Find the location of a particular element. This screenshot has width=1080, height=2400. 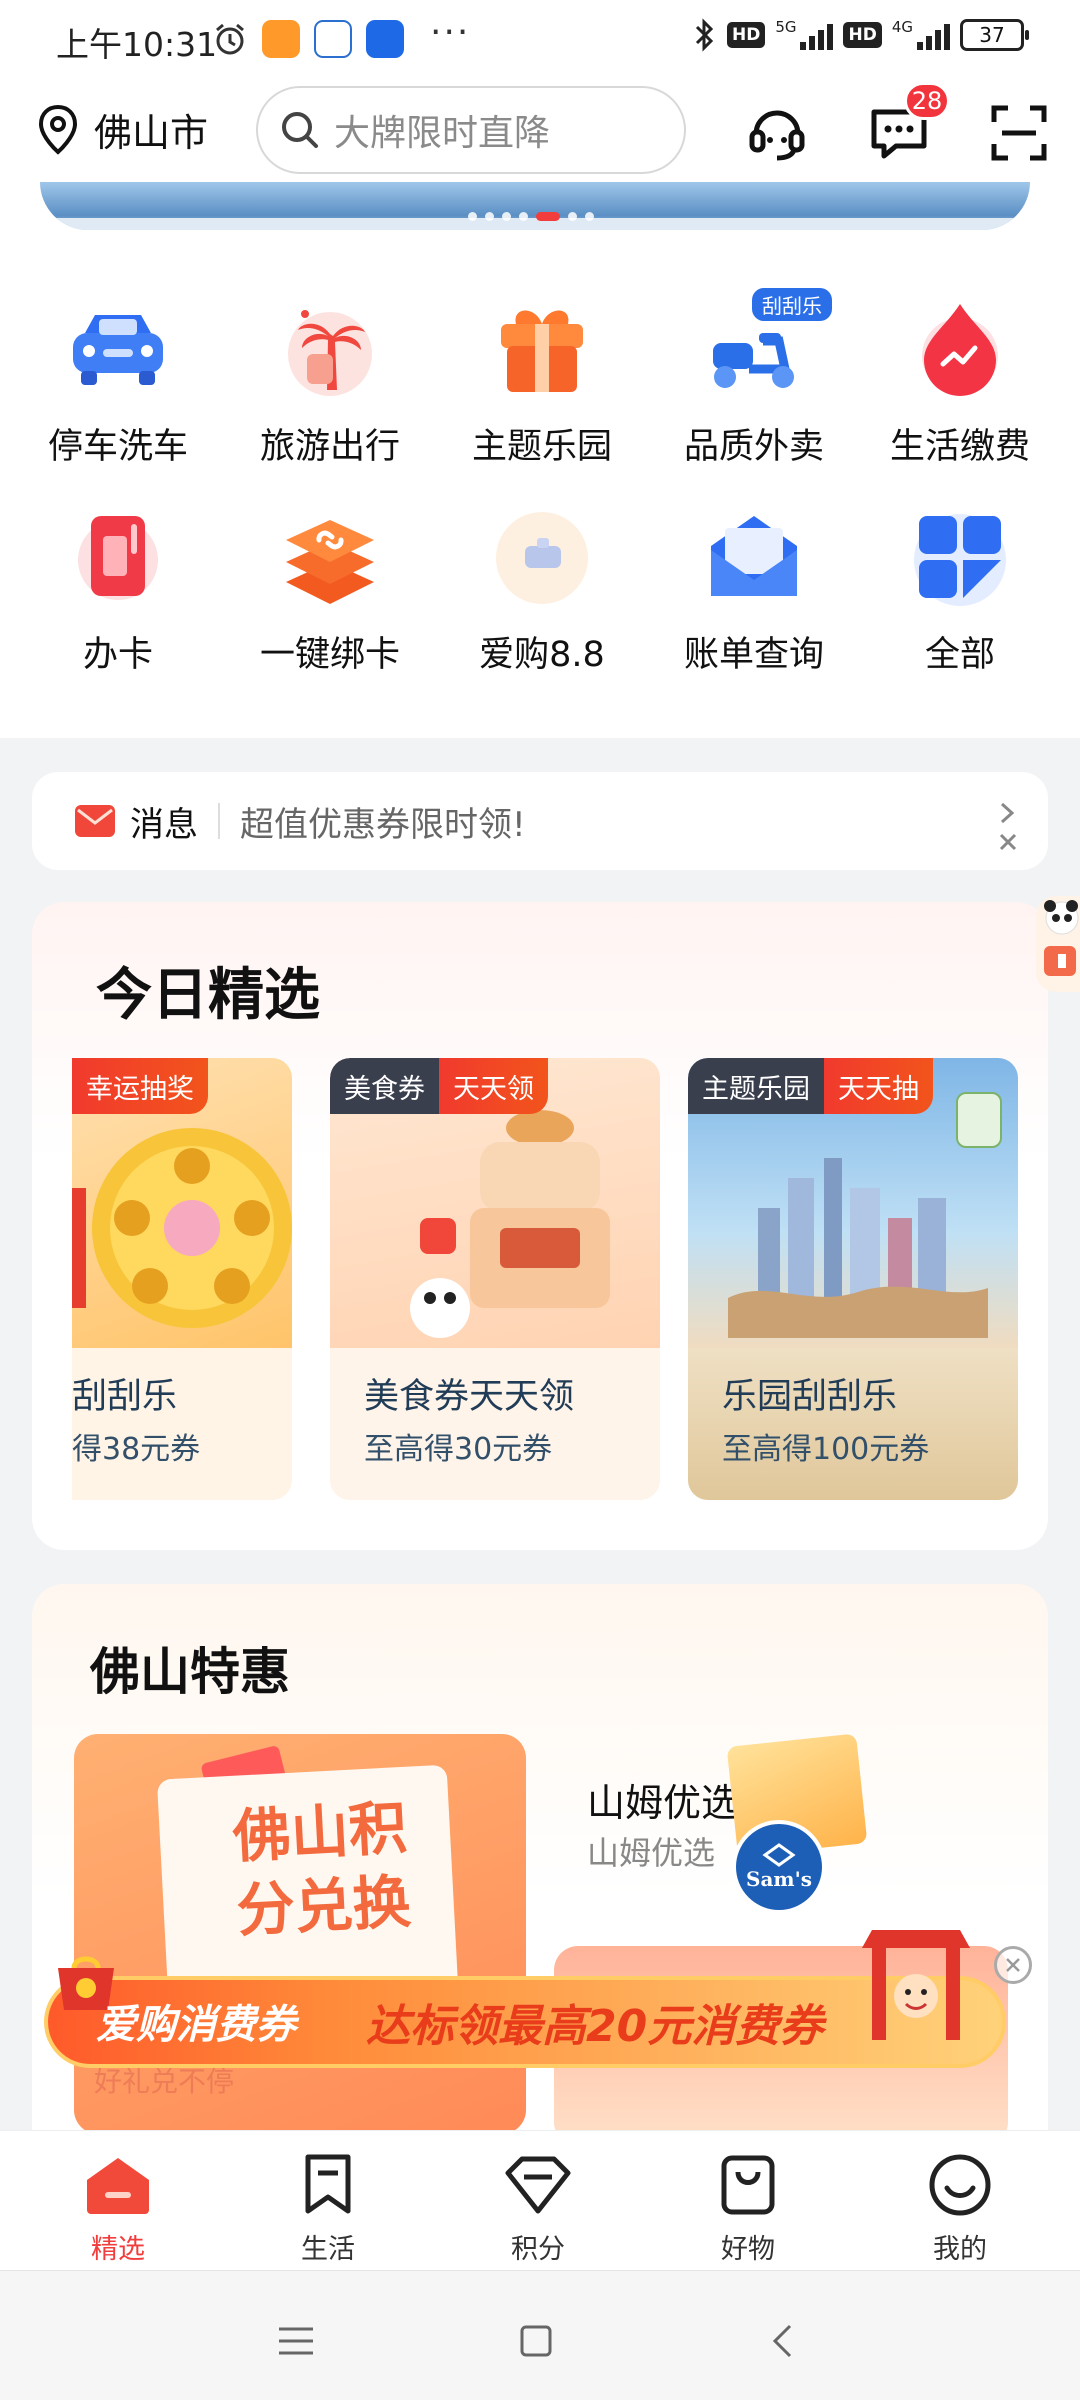

tab-goods: 好物 is located at coordinates (748, 2207).